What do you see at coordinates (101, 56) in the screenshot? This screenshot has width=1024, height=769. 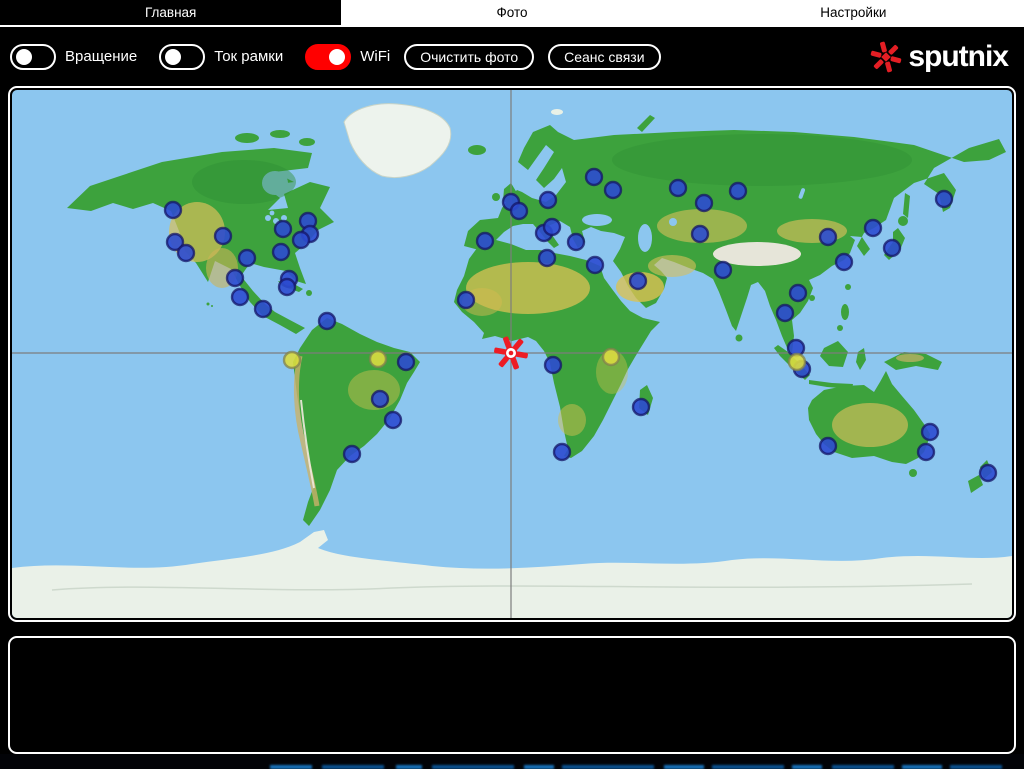 I see `rotation-toggle-label: Вращение` at bounding box center [101, 56].